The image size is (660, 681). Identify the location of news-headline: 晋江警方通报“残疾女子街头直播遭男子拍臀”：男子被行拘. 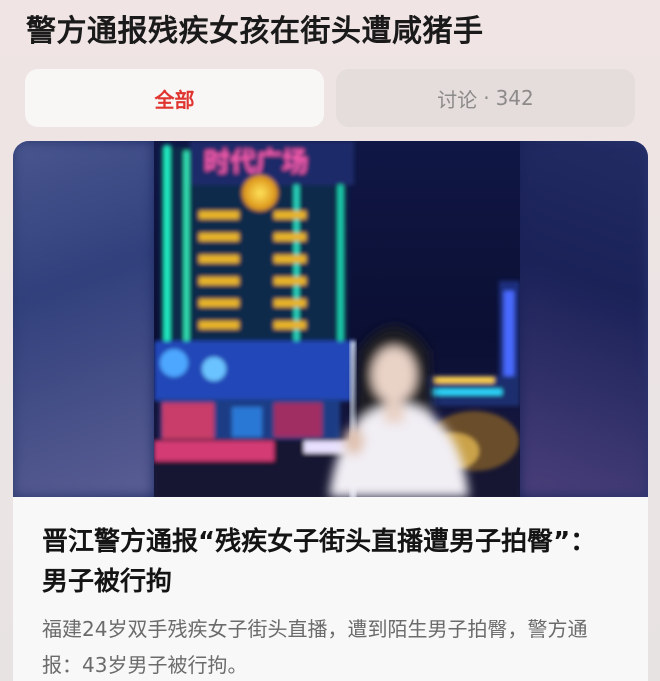
(332, 562).